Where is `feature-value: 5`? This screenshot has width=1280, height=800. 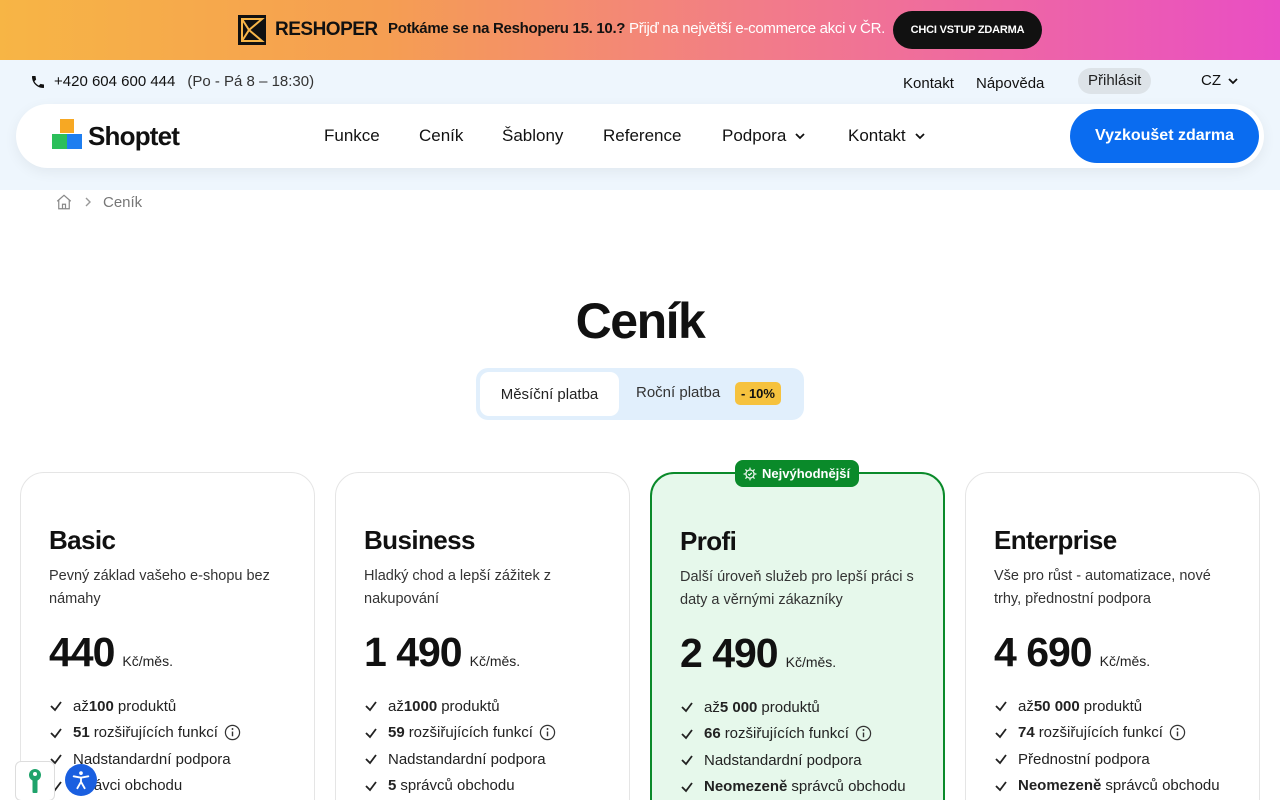 feature-value: 5 is located at coordinates (392, 786).